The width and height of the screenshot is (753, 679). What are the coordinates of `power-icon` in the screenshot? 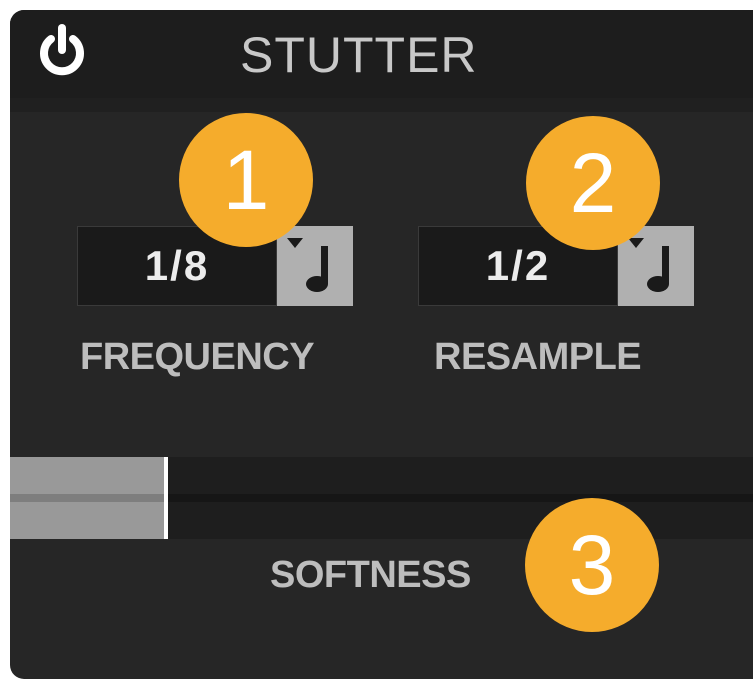 It's located at (62, 50).